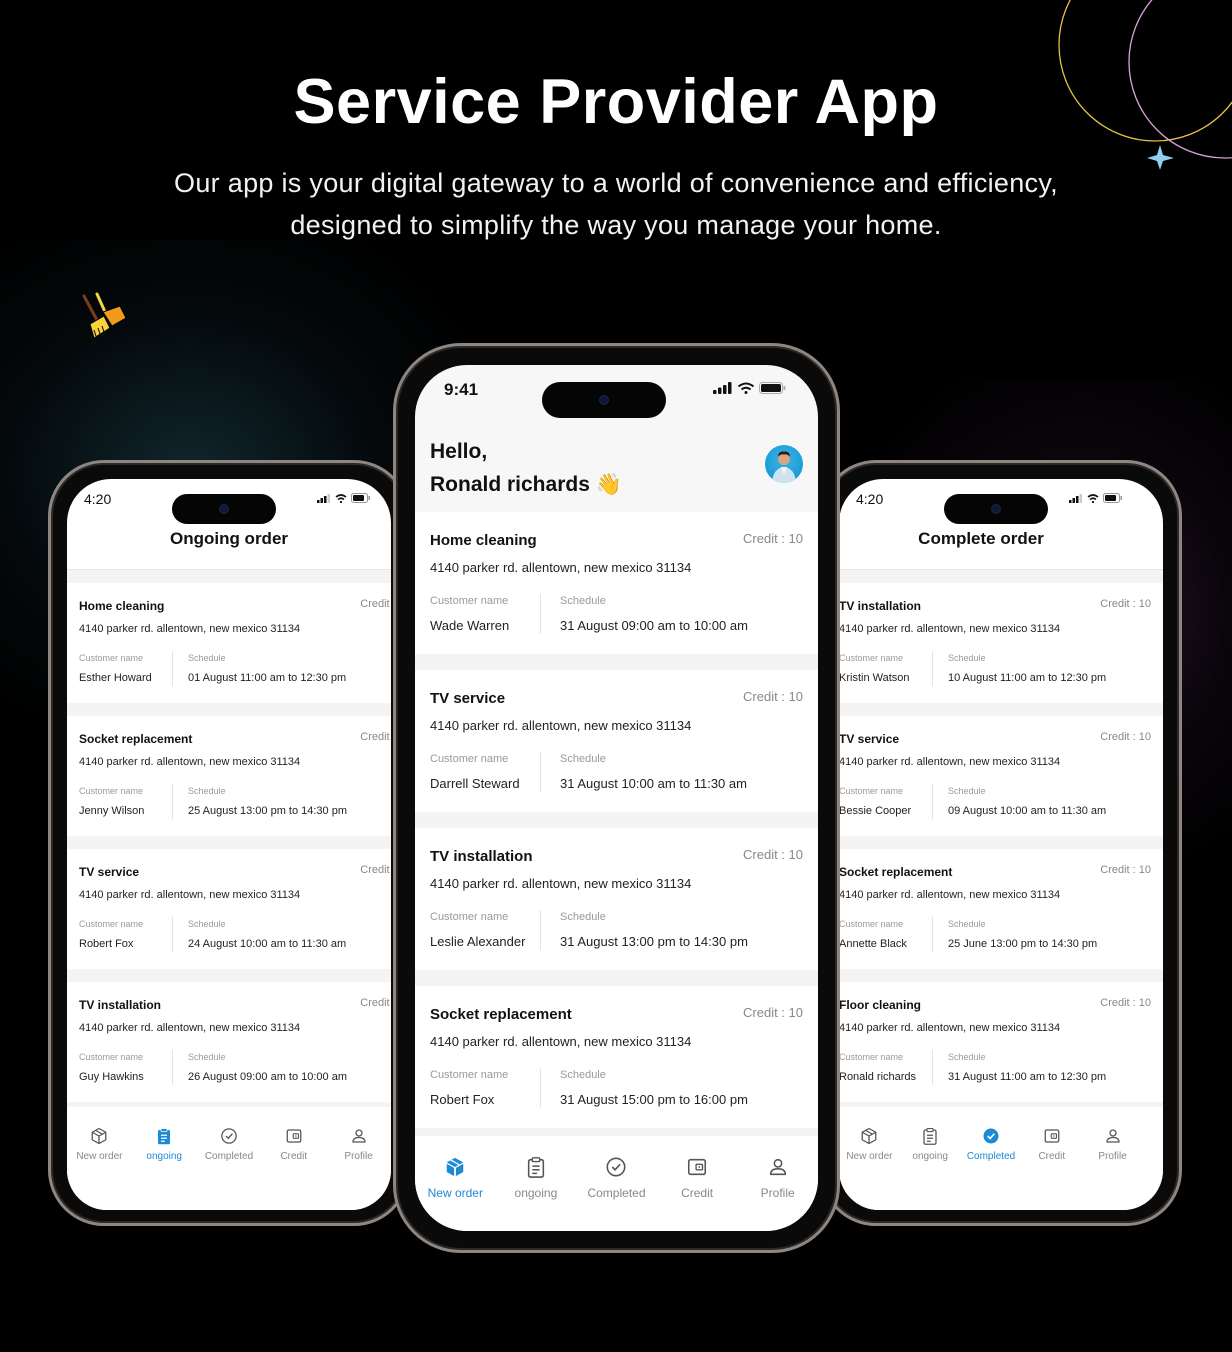  Describe the element at coordinates (873, 944) in the screenshot. I see `customer-name: Annette Black` at that location.